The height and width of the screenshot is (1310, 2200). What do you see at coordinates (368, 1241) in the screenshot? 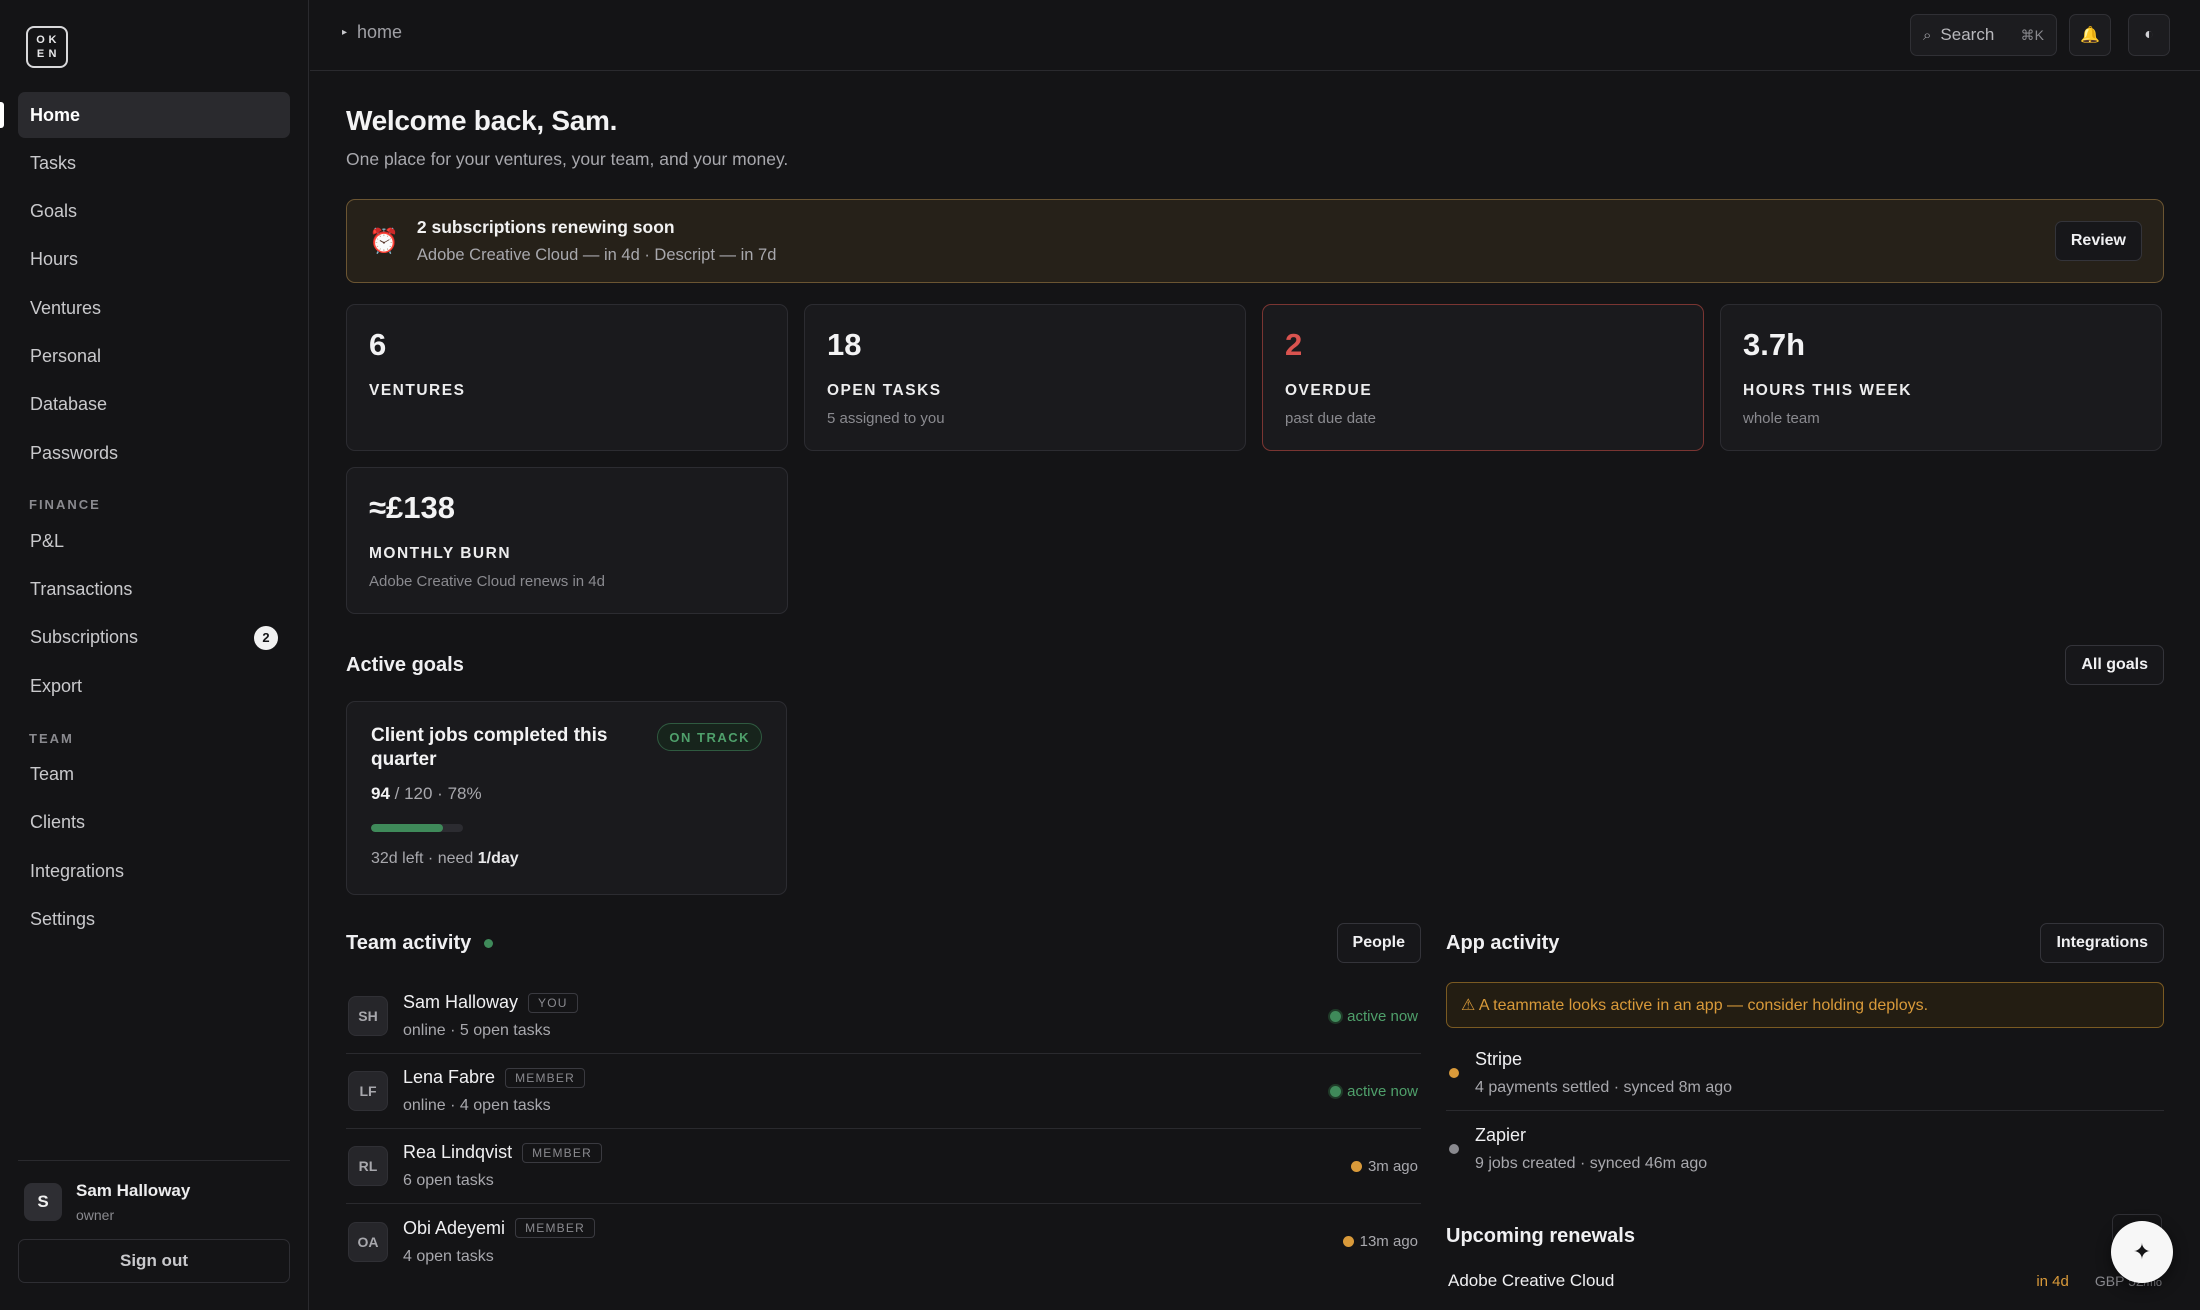
I see `avatar: OA` at bounding box center [368, 1241].